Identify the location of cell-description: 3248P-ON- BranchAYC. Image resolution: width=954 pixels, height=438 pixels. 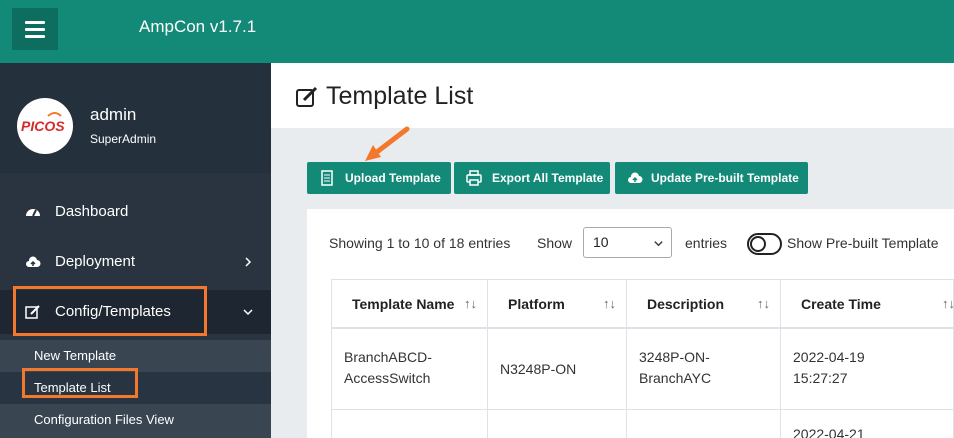
(675, 367).